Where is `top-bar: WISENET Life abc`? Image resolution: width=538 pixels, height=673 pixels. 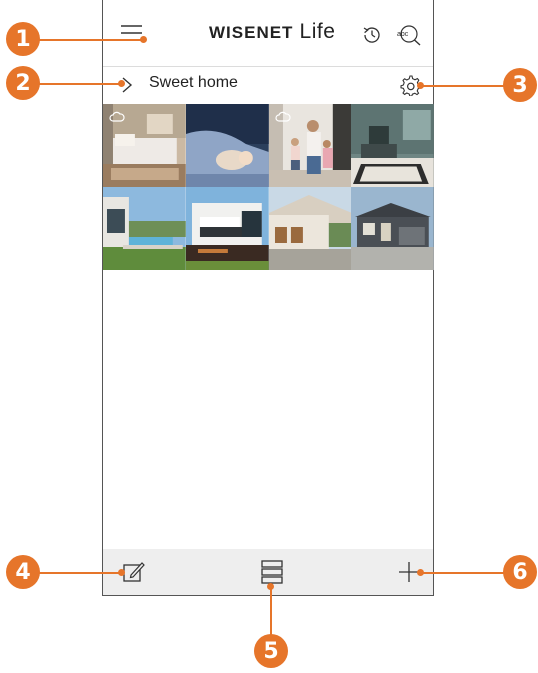
top-bar: WISENET Life abc is located at coordinates (268, 33).